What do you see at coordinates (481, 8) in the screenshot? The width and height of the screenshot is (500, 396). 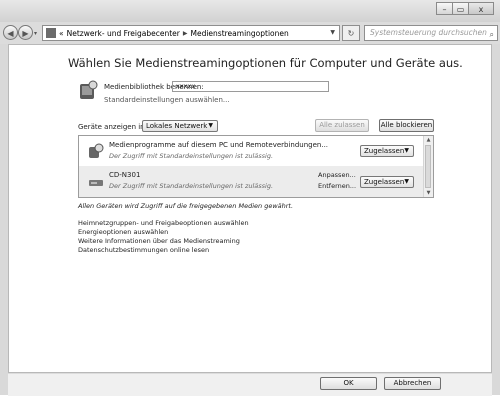 I see `close-button: x` at bounding box center [481, 8].